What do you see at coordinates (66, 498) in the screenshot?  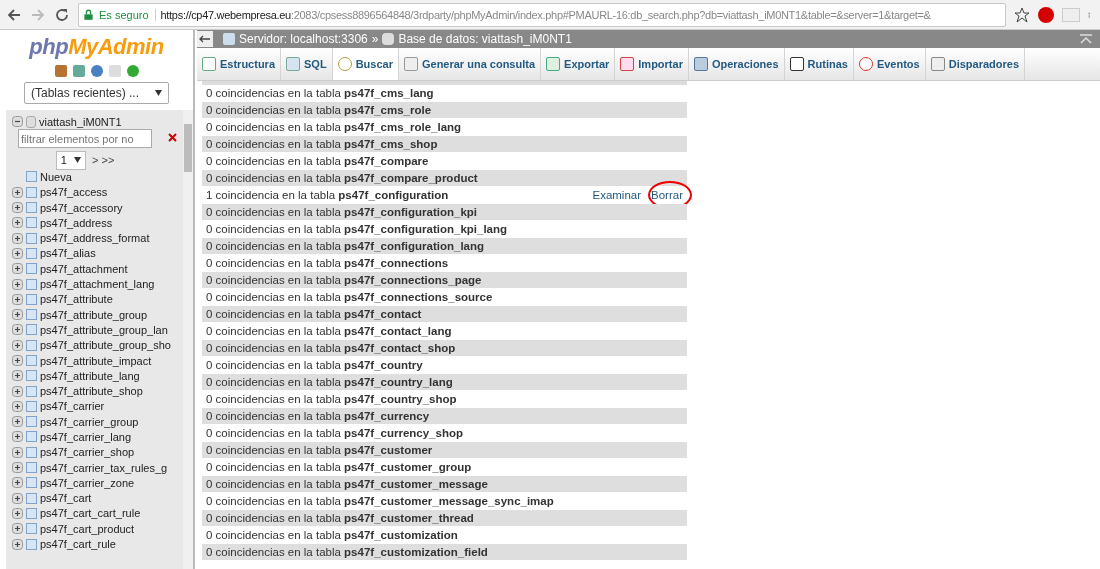 I see `table-item: ps47f_cart` at bounding box center [66, 498].